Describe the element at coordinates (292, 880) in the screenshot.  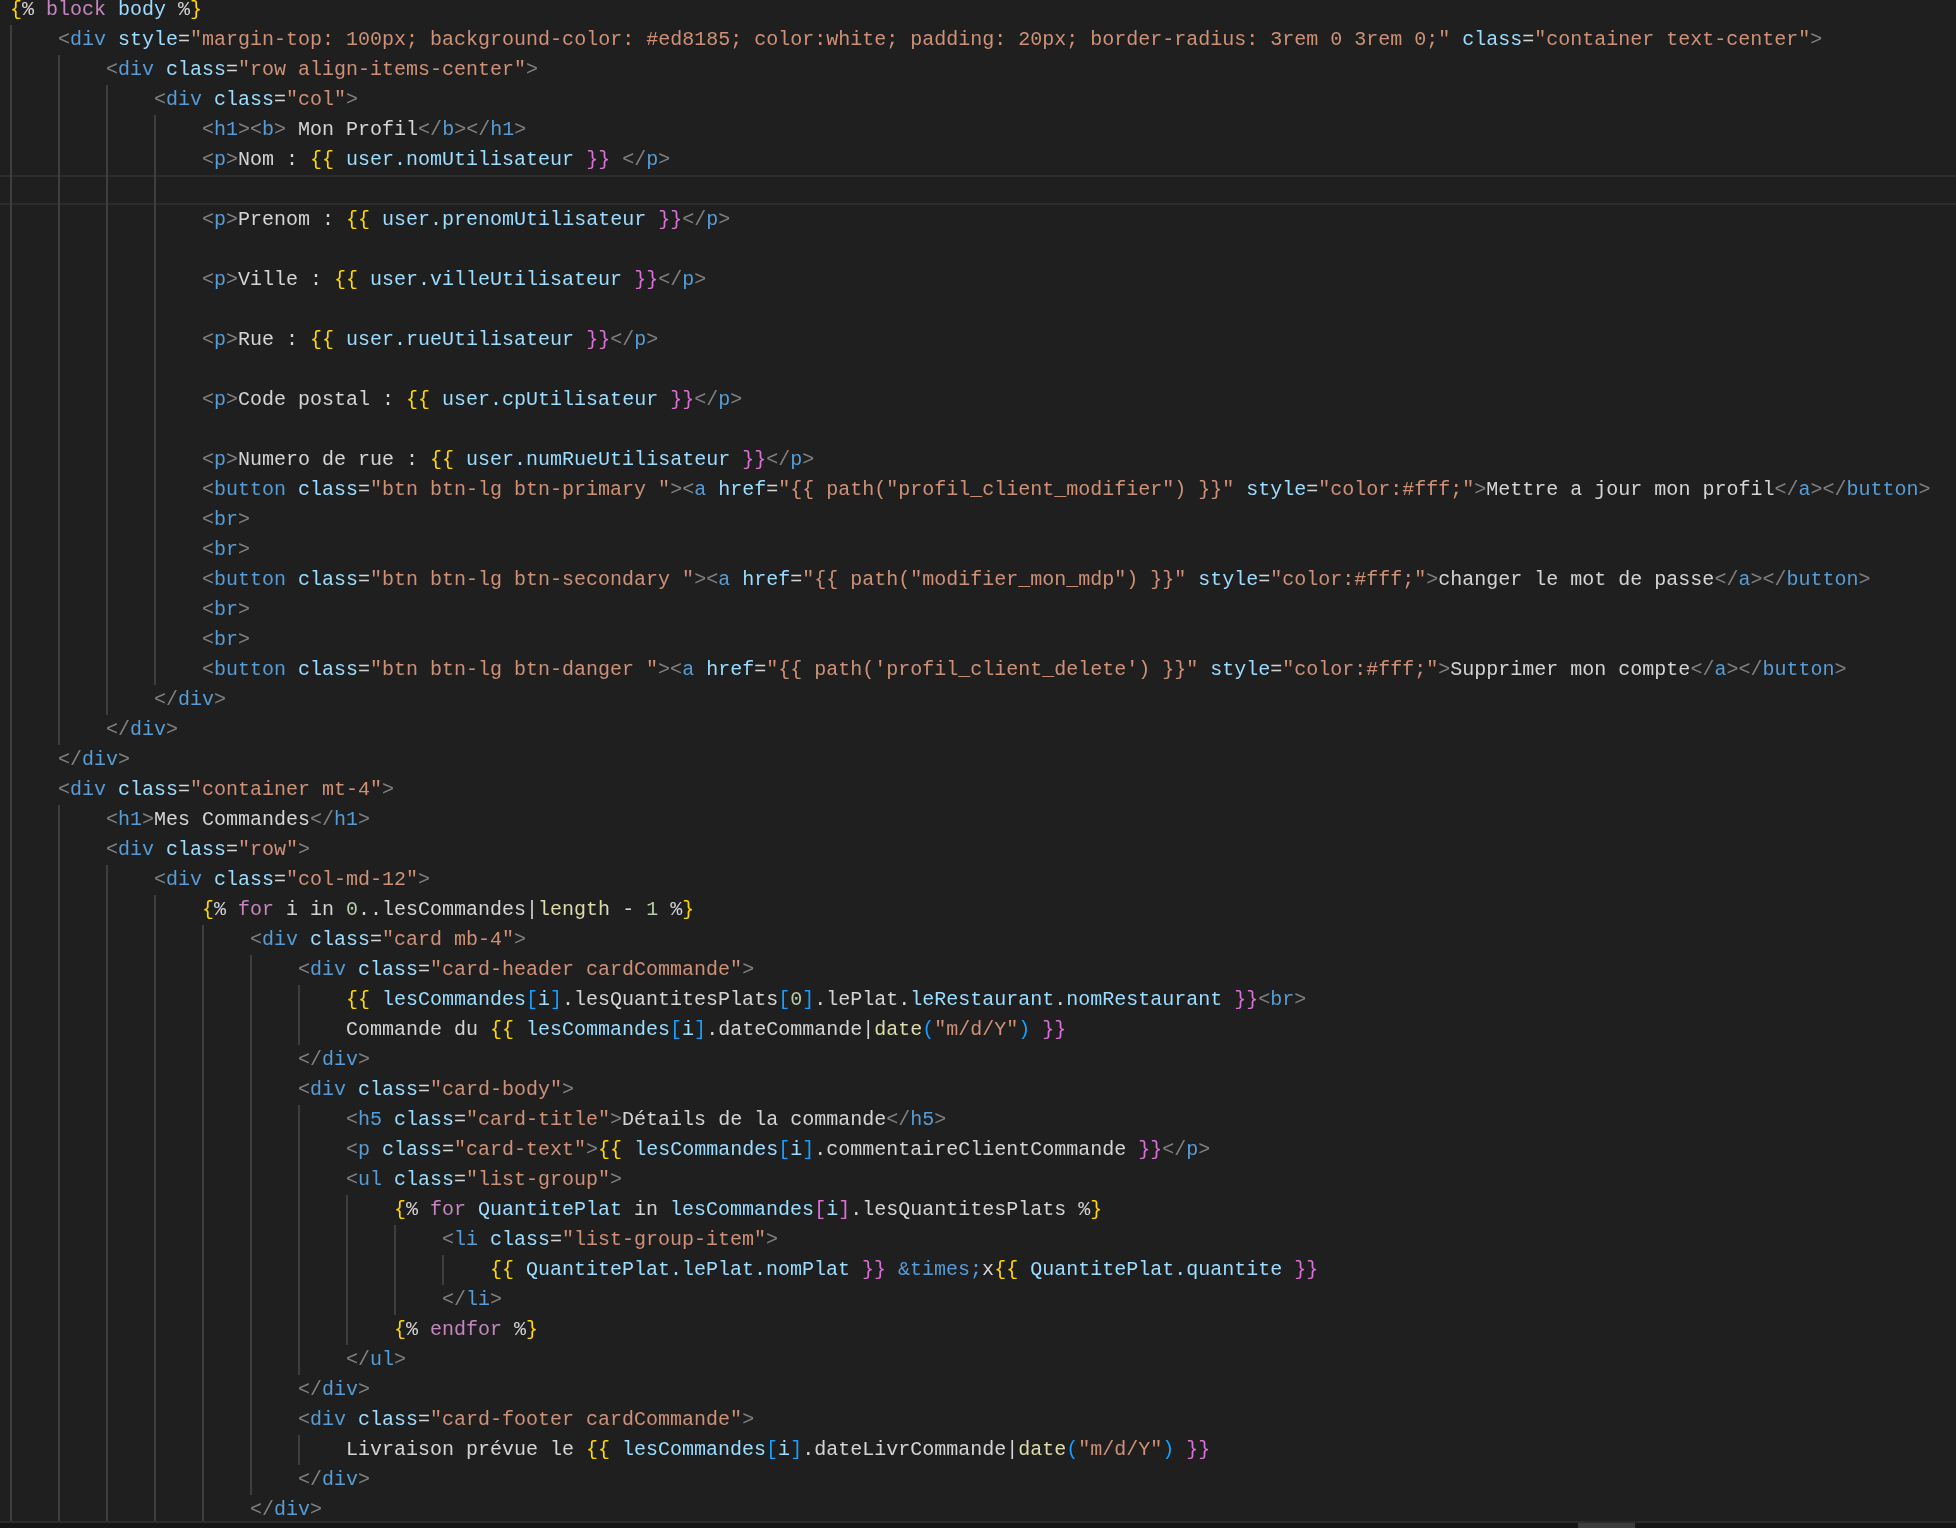
I see `code-line: <div class="col-md-12">` at that location.